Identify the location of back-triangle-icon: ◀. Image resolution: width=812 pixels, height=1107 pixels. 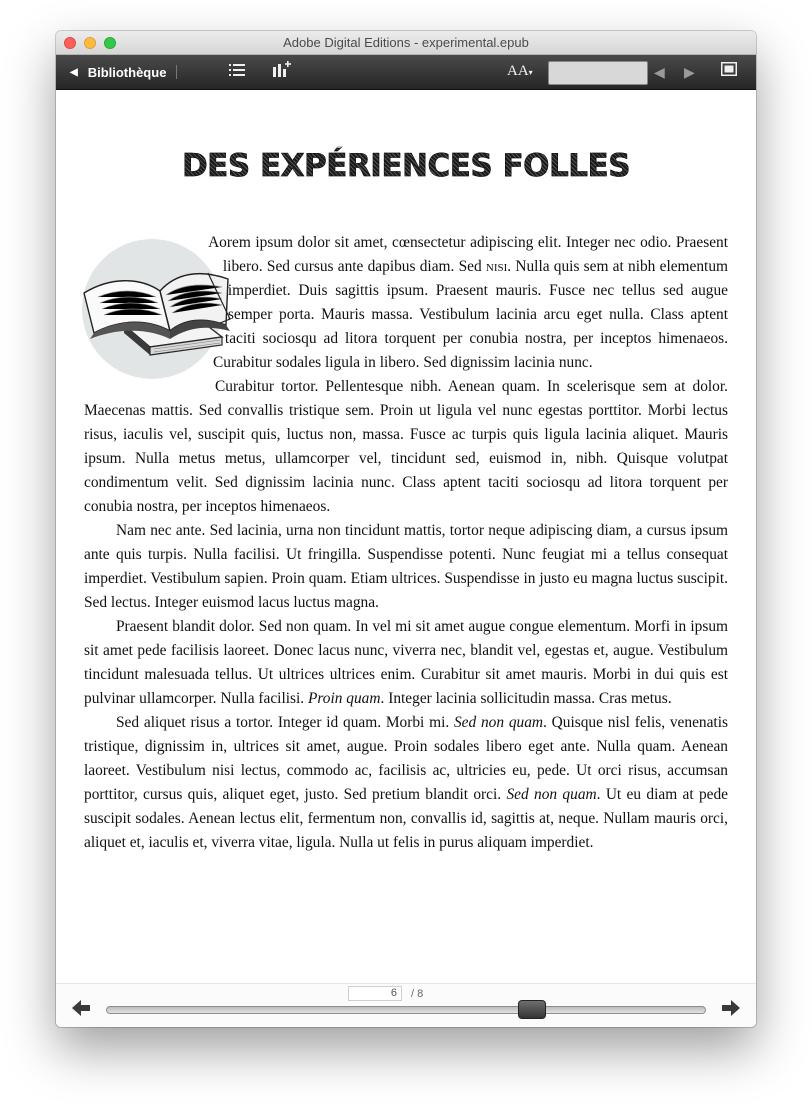
(74, 72).